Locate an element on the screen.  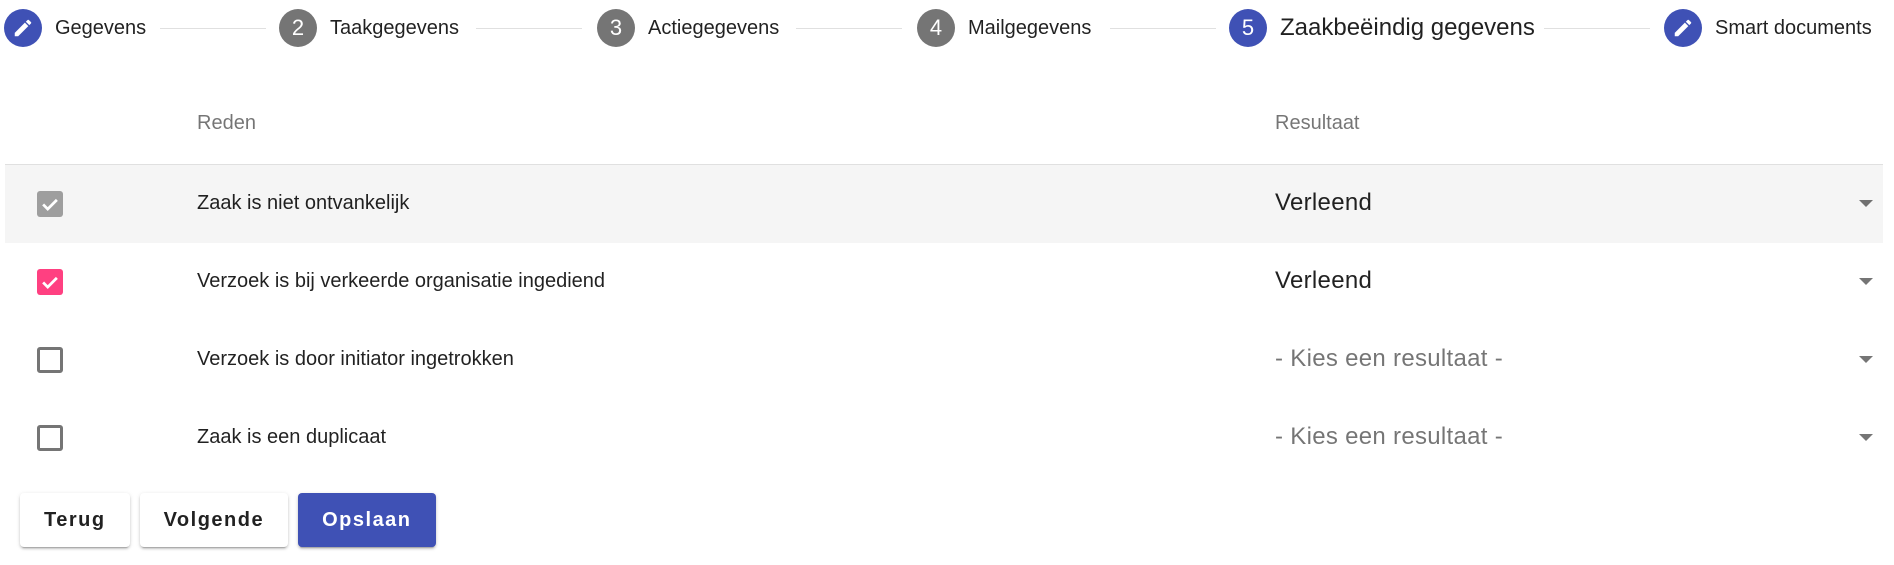
step-taakgegevens: 2 Taakgegevens is located at coordinates (369, 28).